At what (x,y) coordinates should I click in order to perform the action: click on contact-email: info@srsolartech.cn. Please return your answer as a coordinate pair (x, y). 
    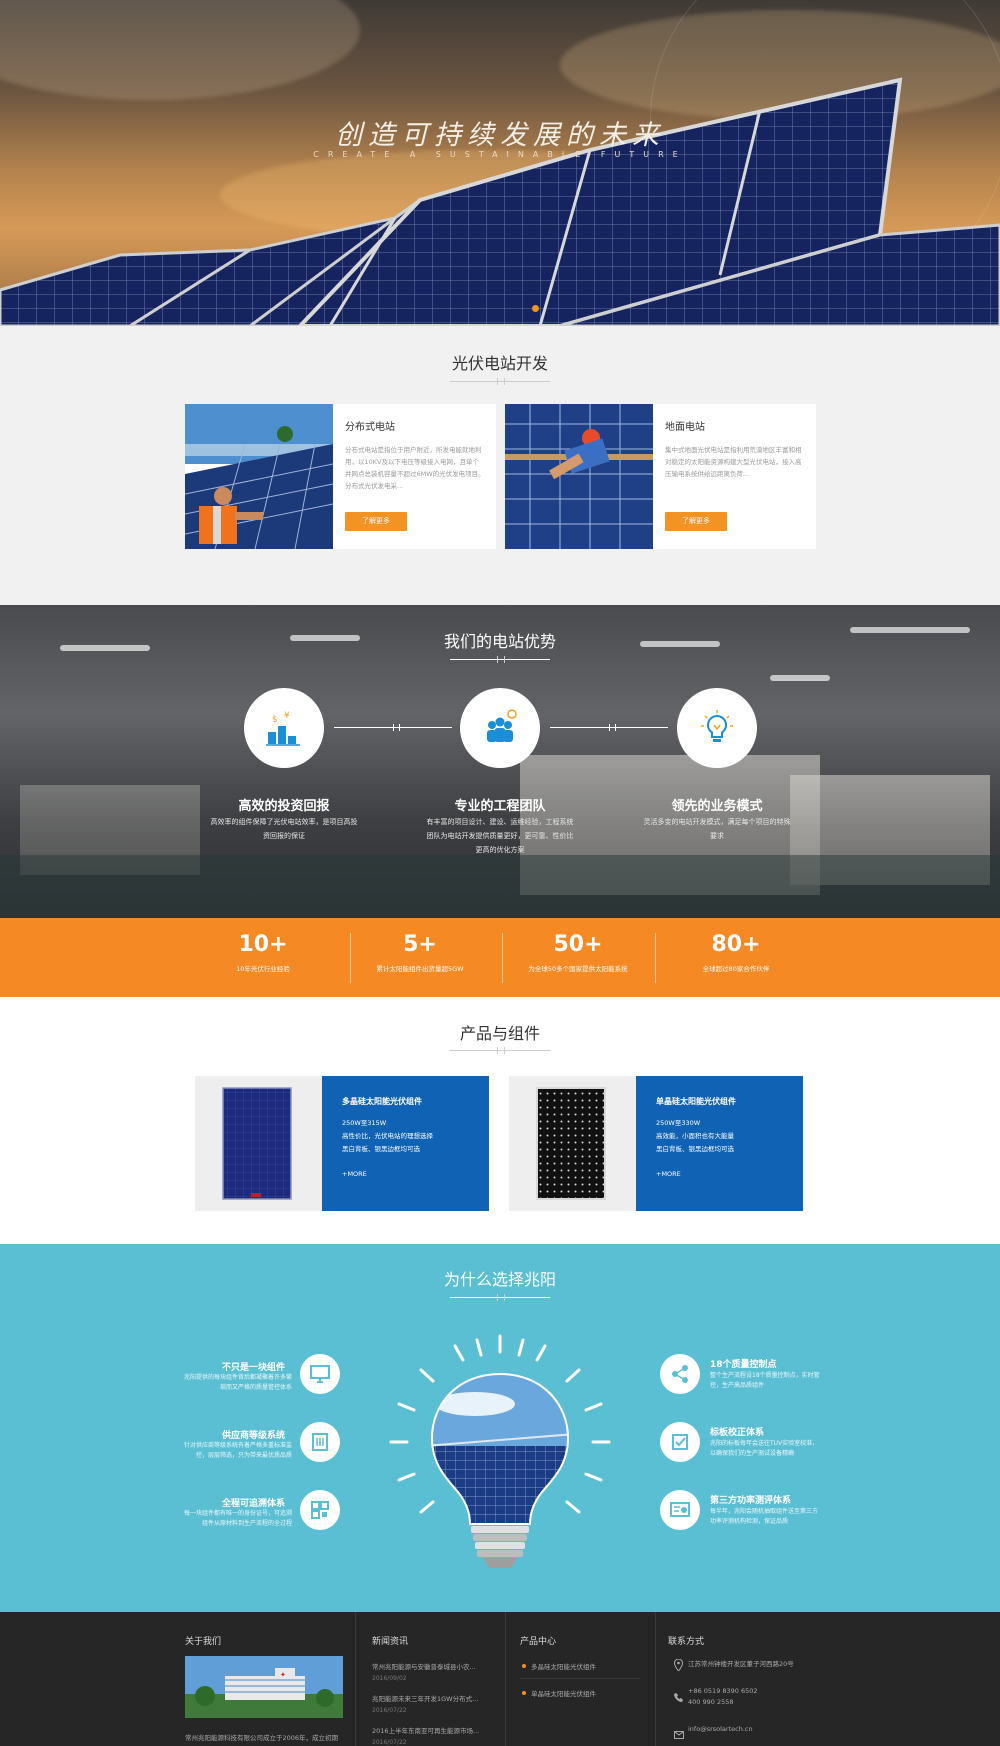
    Looking at the image, I should click on (720, 1729).